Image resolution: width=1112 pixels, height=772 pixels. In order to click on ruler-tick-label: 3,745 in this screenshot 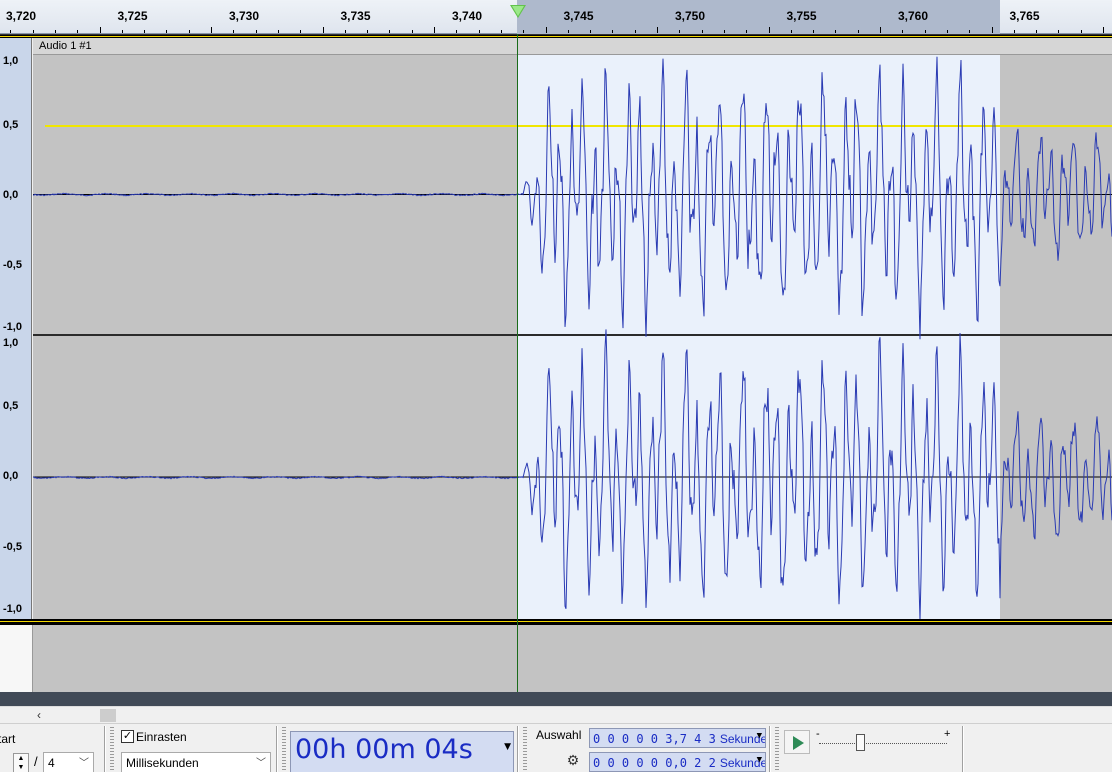, I will do `click(578, 16)`.